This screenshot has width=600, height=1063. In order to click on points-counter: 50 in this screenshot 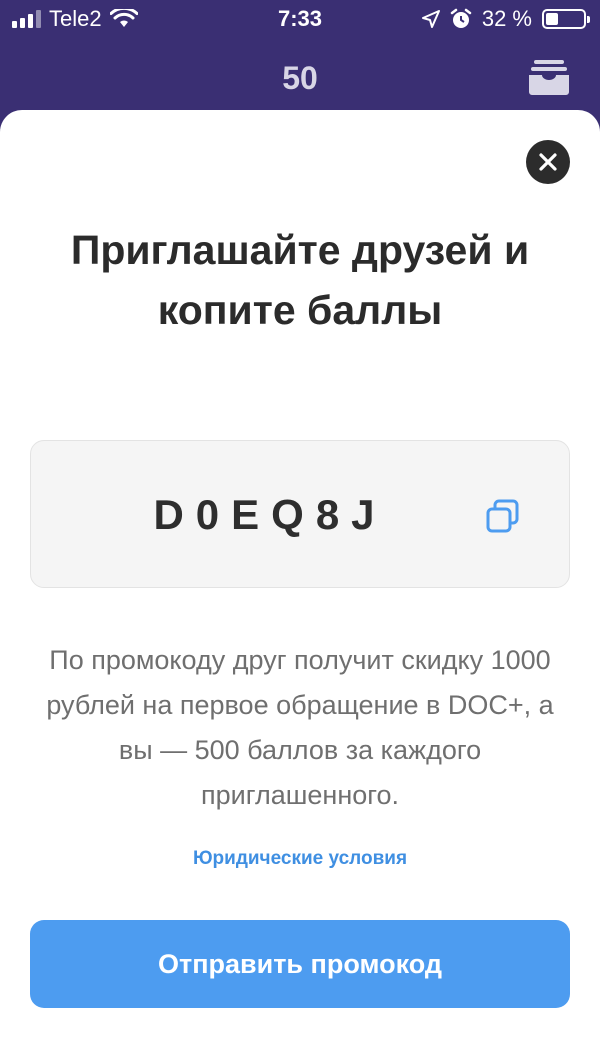, I will do `click(300, 78)`.